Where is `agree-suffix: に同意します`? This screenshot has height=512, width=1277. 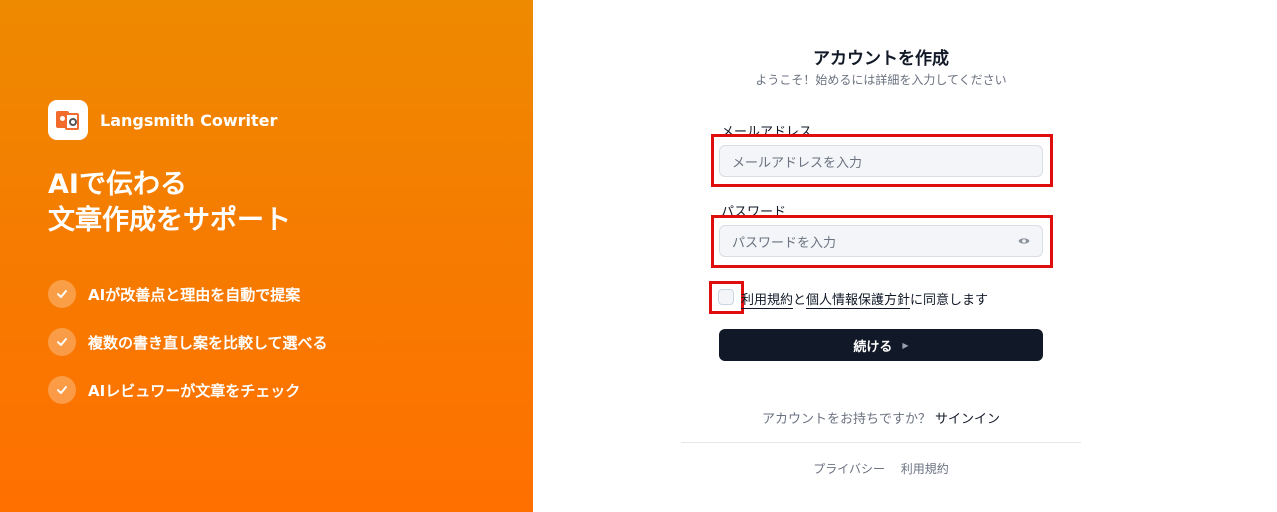 agree-suffix: に同意します is located at coordinates (949, 300).